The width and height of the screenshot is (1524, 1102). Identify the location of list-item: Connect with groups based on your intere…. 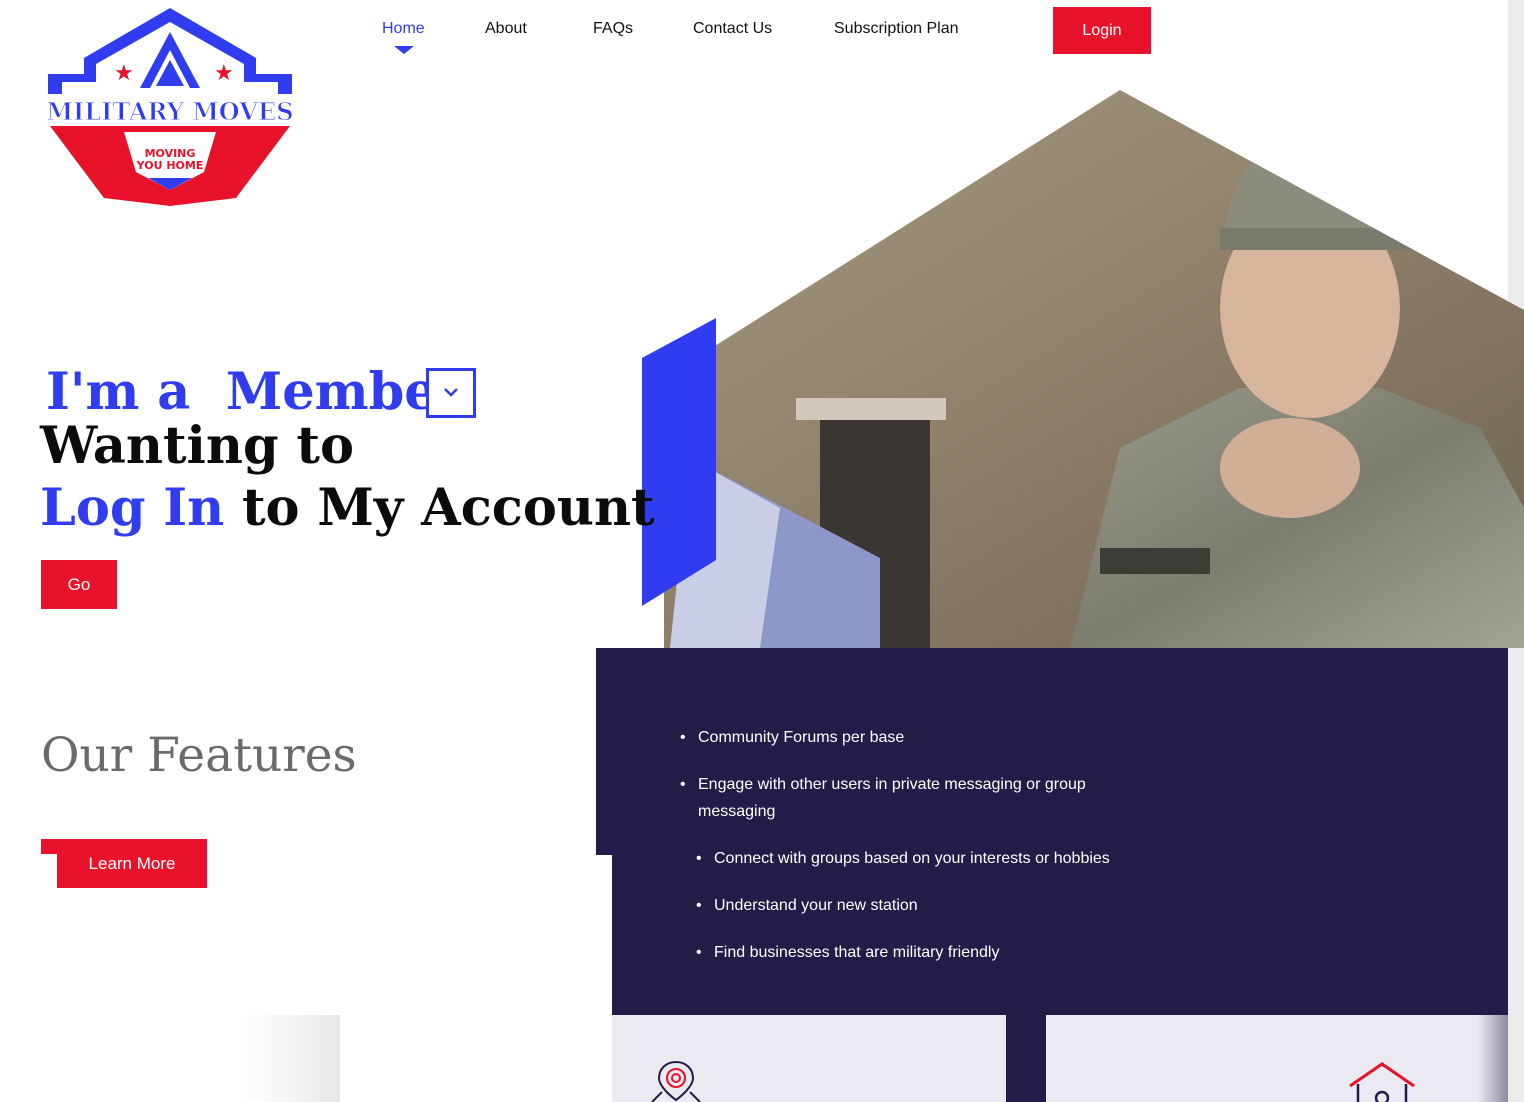
(956, 858).